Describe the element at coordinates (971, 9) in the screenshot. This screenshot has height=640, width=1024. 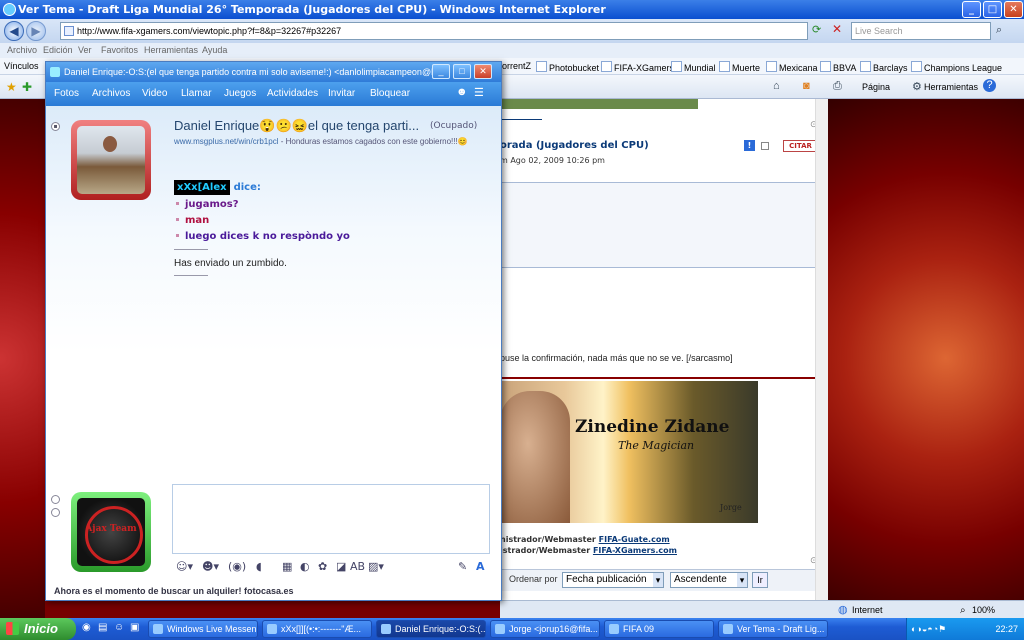
I see `minimize-button: _` at that location.